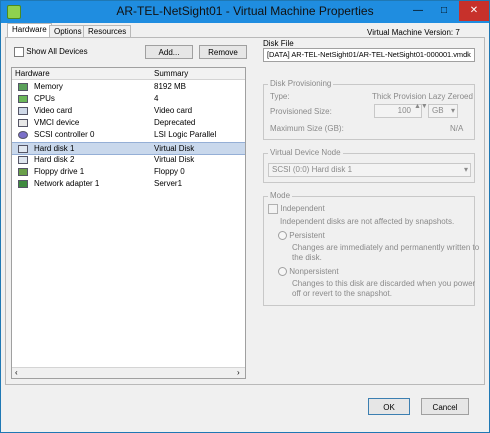  What do you see at coordinates (185, 134) in the screenshot?
I see `hardware-summary: LSI Logic Parallel` at bounding box center [185, 134].